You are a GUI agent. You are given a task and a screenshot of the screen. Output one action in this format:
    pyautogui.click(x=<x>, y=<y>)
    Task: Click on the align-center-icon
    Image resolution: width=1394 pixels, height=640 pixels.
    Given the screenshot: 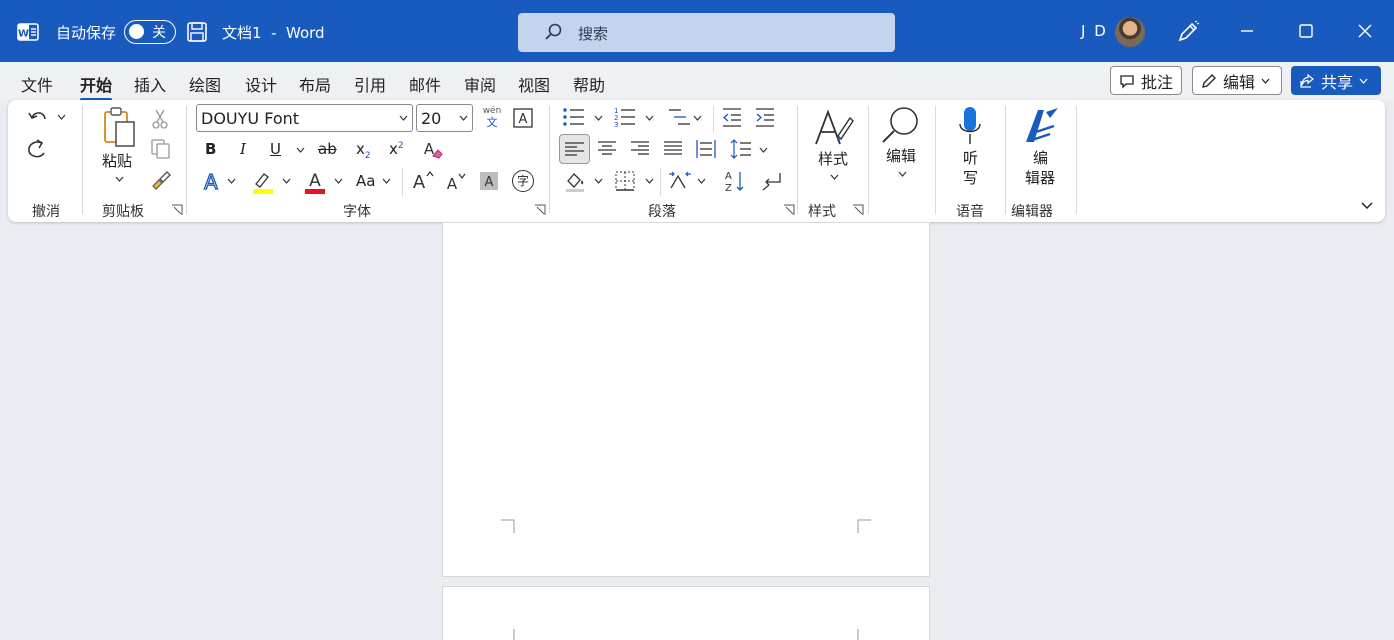 What is the action you would take?
    pyautogui.click(x=607, y=149)
    